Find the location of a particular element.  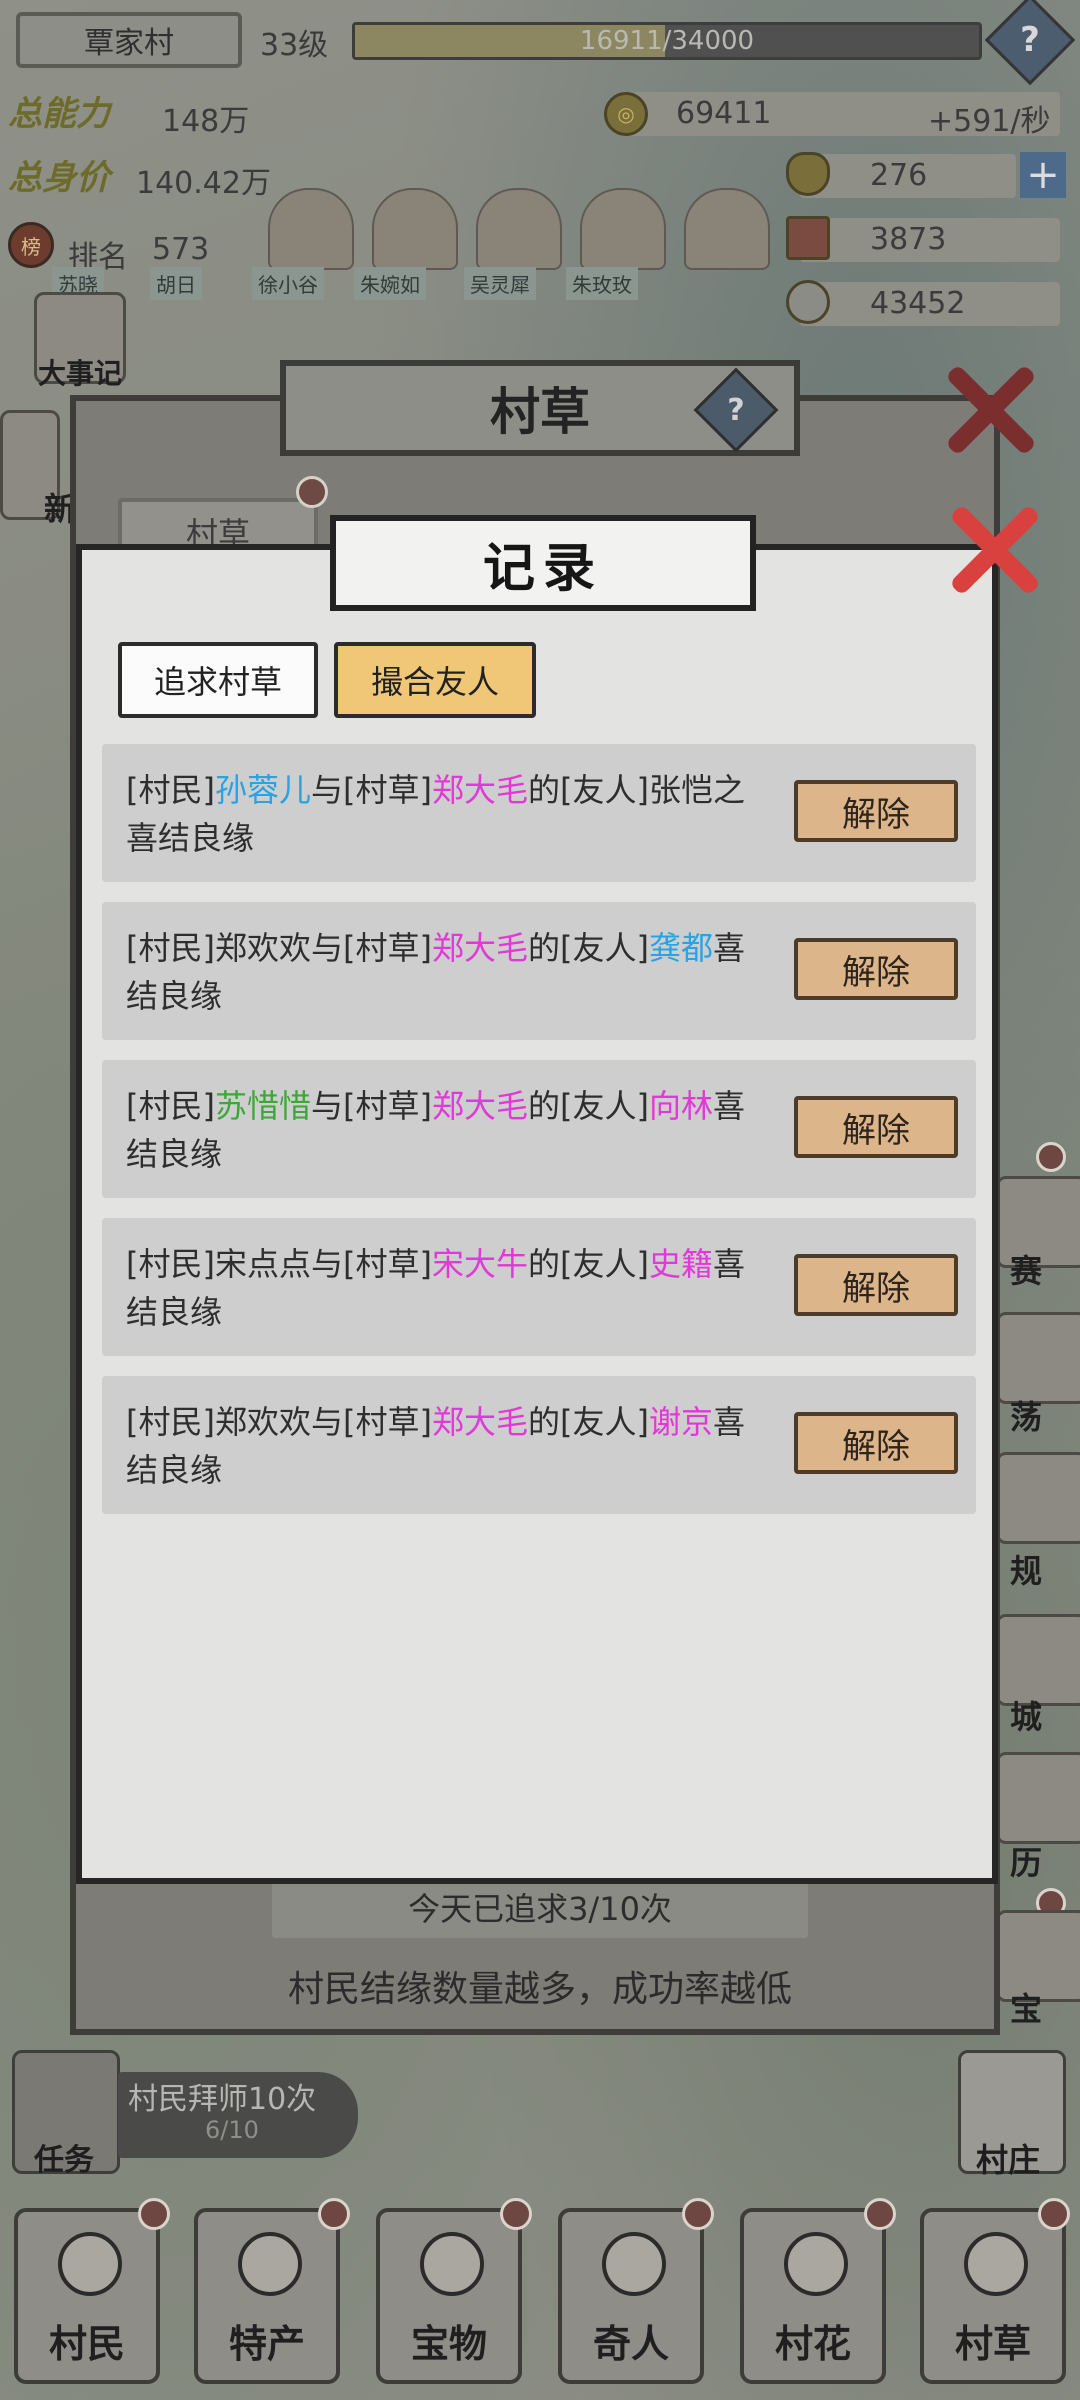

friend-name: 谢京 is located at coordinates (680, 1422).